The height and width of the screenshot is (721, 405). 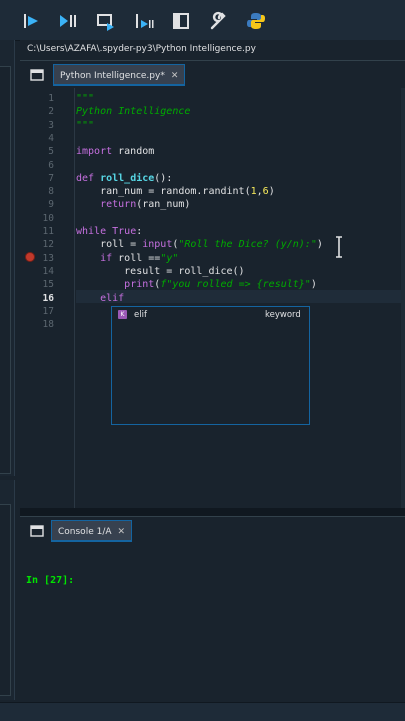 I want to click on code-line-16: elif, so click(x=112, y=298).